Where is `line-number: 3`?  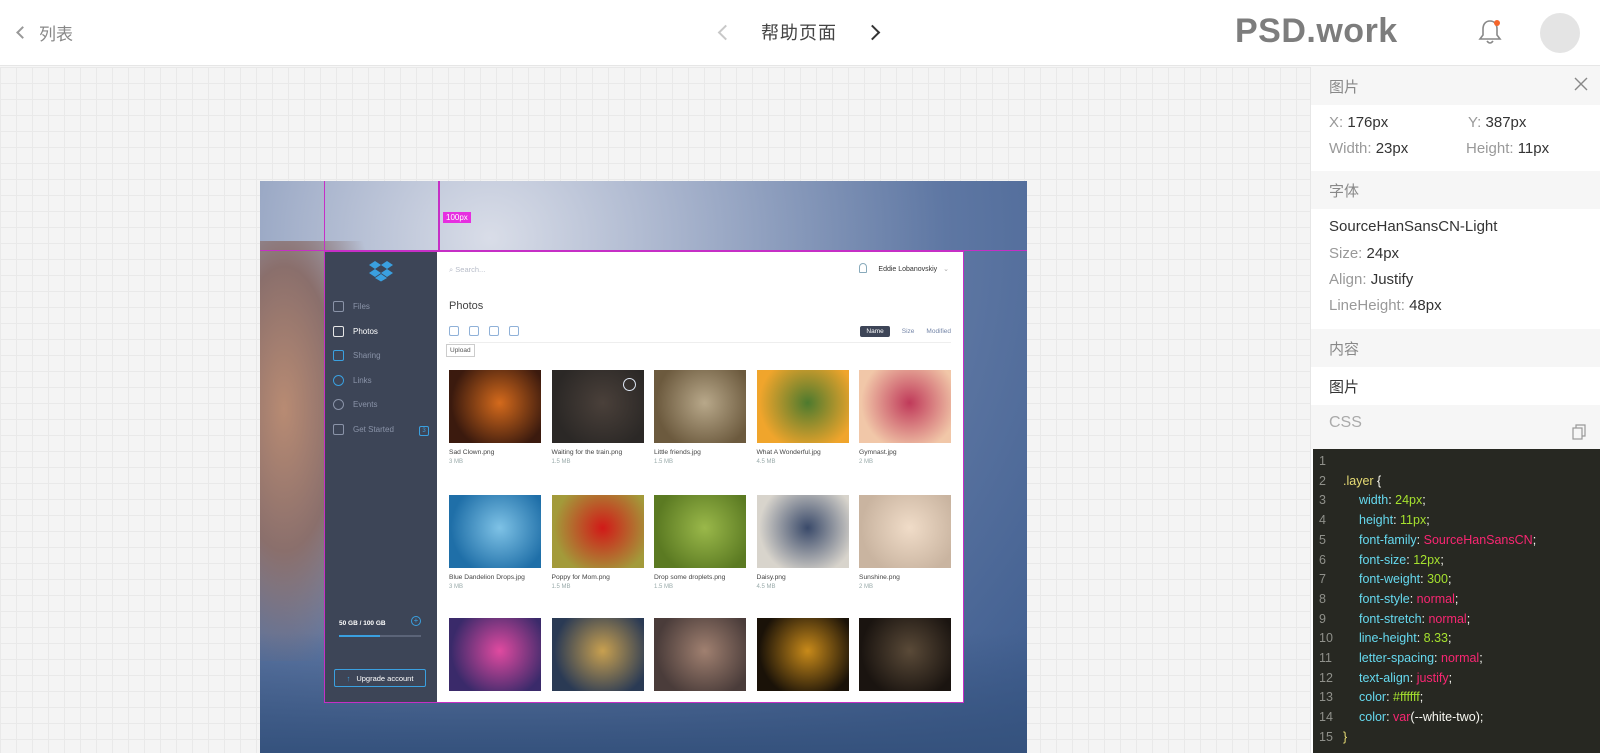
line-number: 3 is located at coordinates (1322, 500).